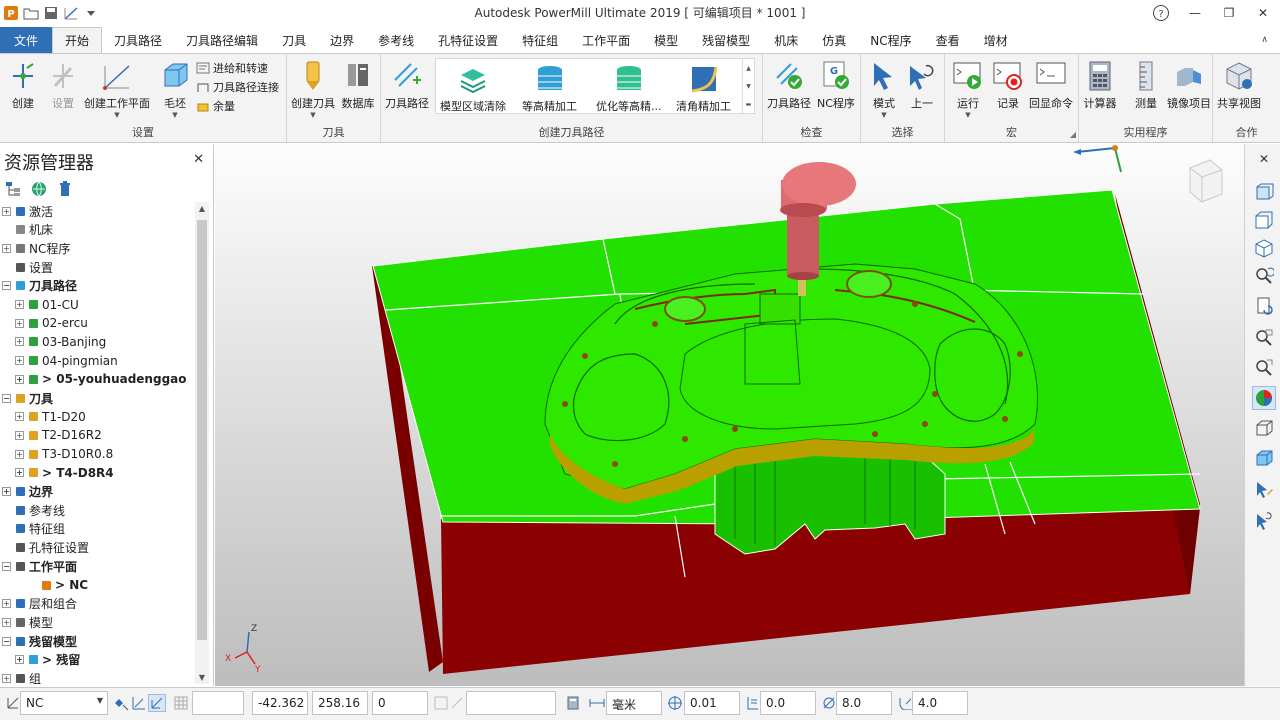  Describe the element at coordinates (280, 703) in the screenshot. I see `coord-x-field: -42.362` at that location.